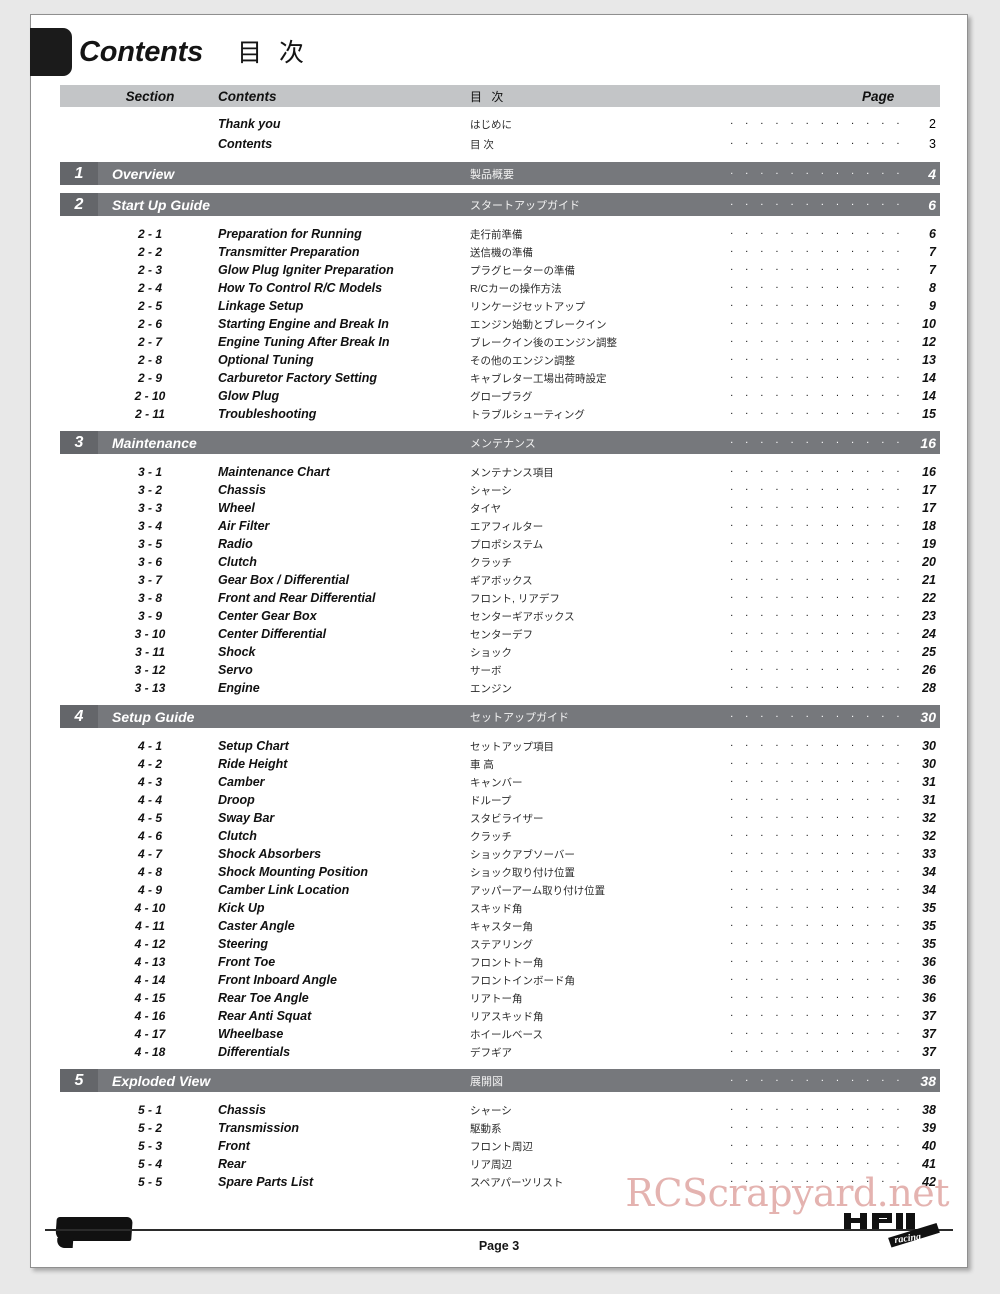 The width and height of the screenshot is (1000, 1294). I want to click on toc-item-title: Front and Rear Differential, so click(297, 598).